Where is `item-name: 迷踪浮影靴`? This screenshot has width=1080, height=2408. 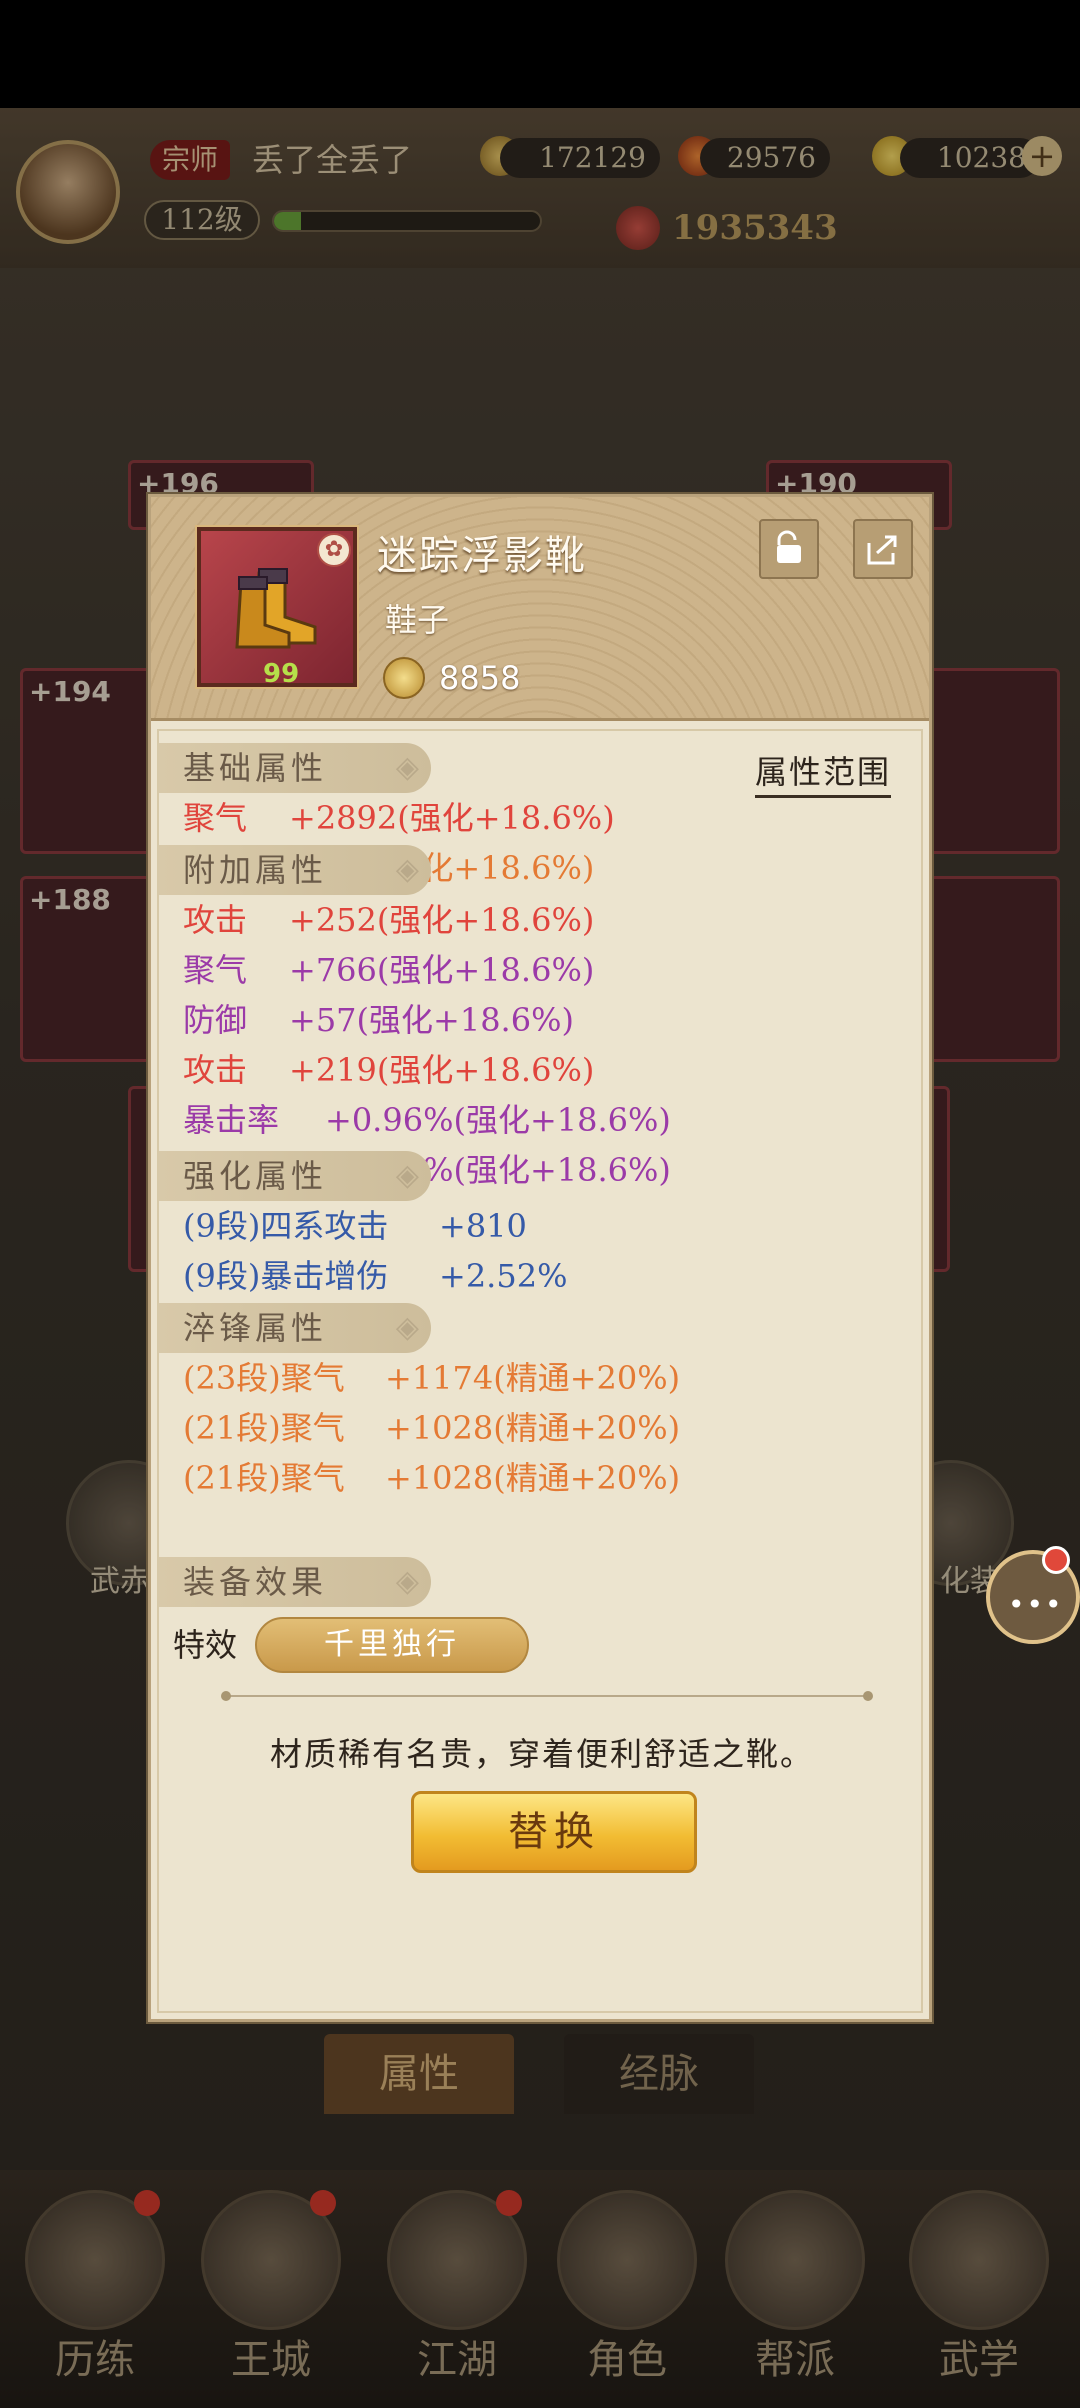 item-name: 迷踪浮影靴 is located at coordinates (482, 556).